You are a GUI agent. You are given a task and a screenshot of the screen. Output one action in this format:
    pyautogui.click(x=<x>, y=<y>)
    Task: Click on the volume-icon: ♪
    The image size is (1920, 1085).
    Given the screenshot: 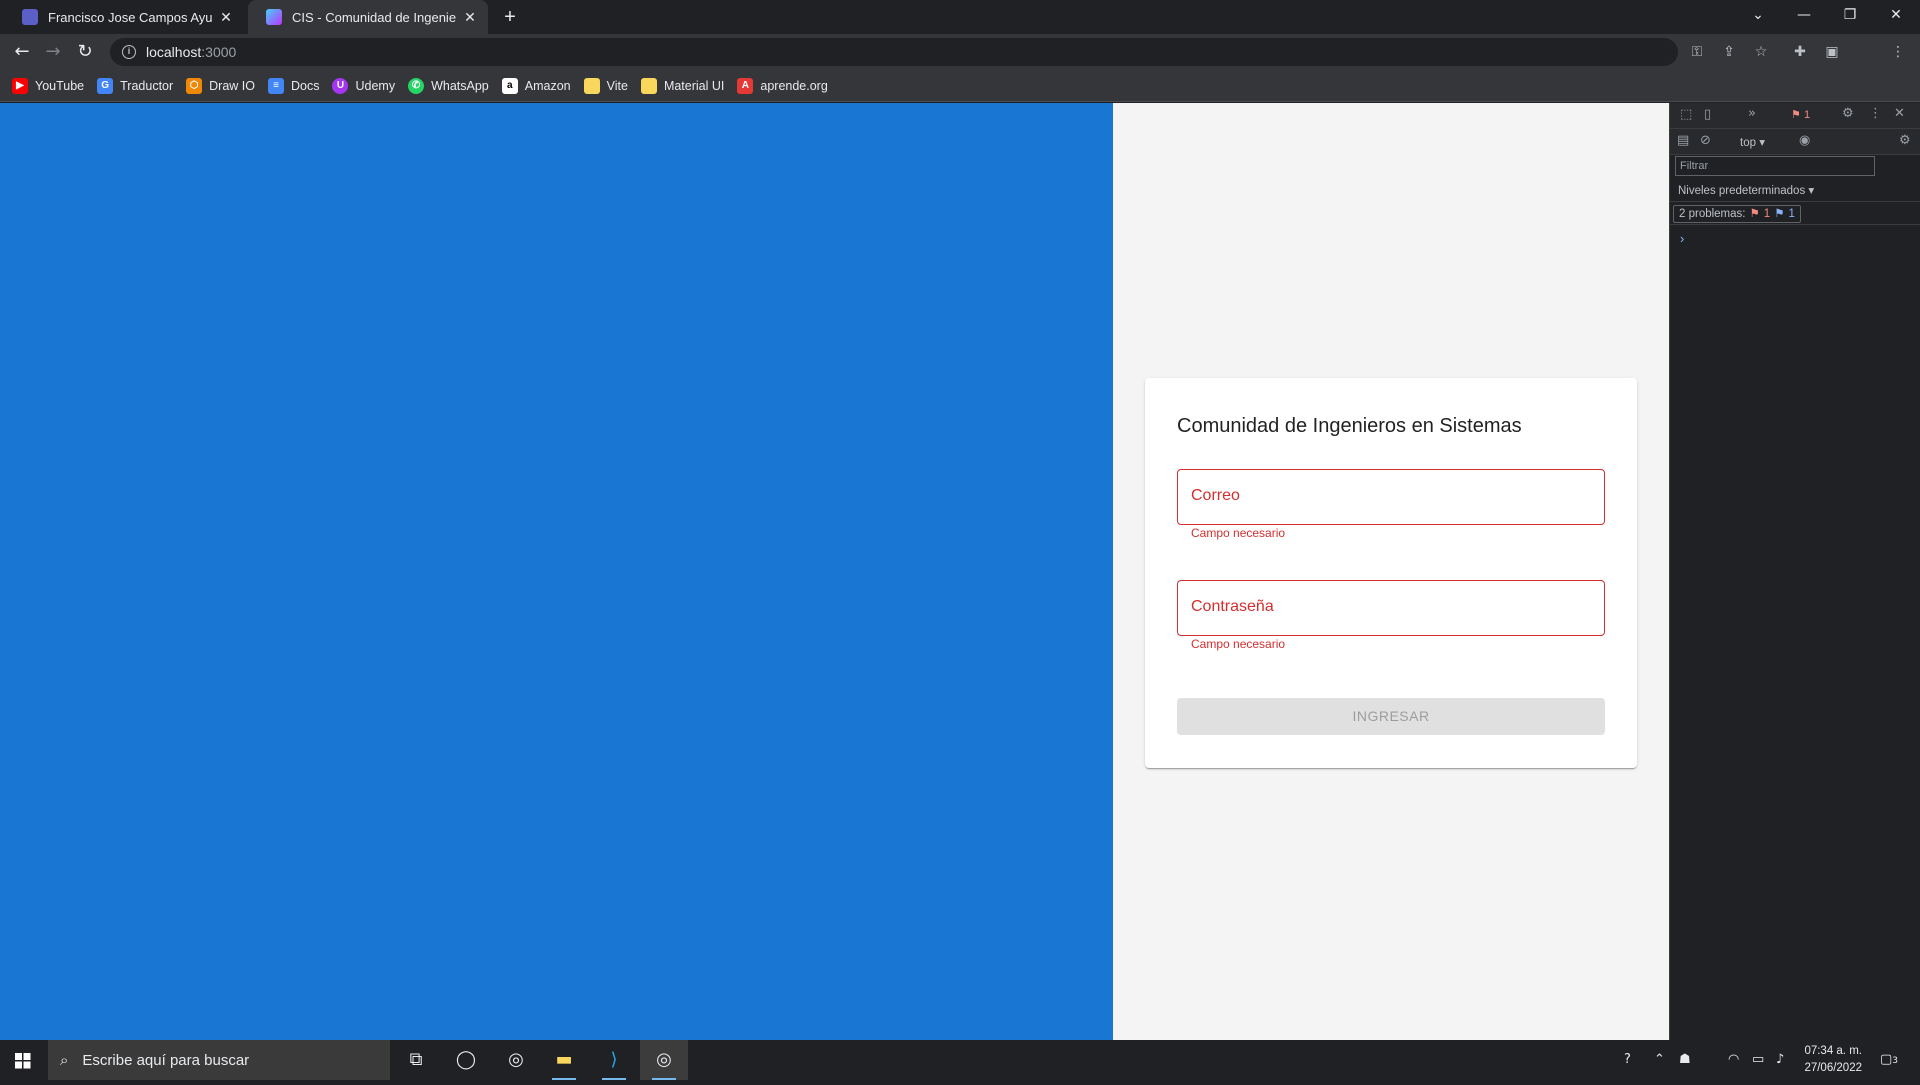 What is the action you would take?
    pyautogui.click(x=1780, y=1060)
    